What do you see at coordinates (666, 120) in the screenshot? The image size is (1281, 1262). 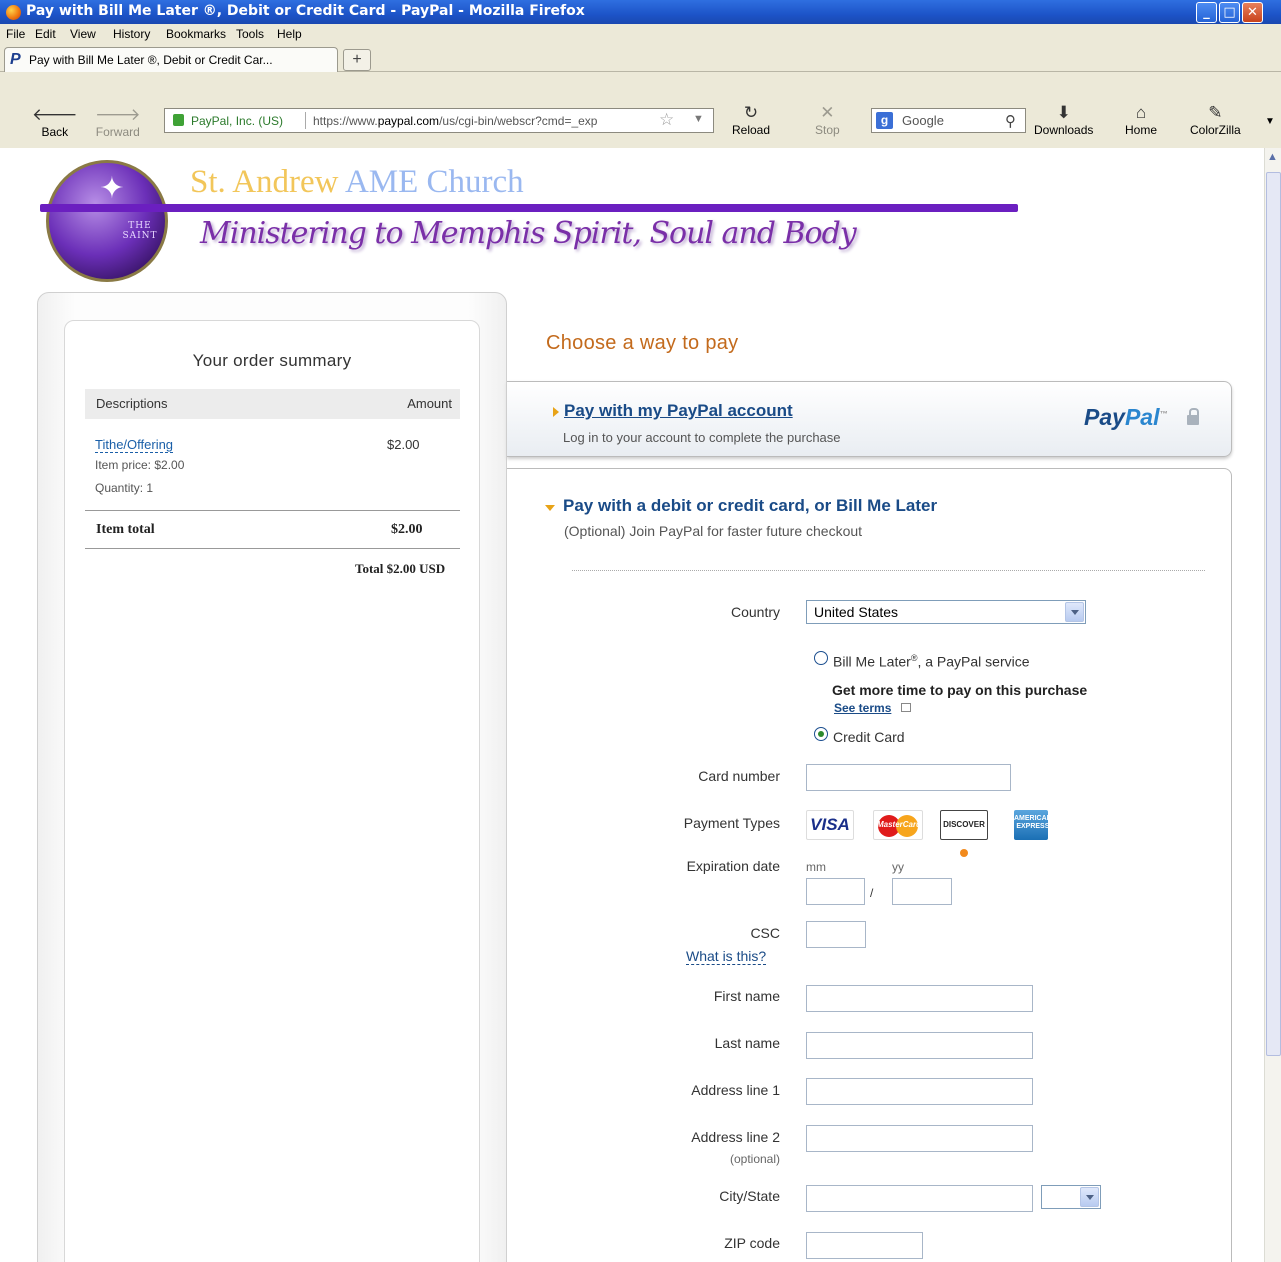 I see `bookmark-star-icon: ☆` at bounding box center [666, 120].